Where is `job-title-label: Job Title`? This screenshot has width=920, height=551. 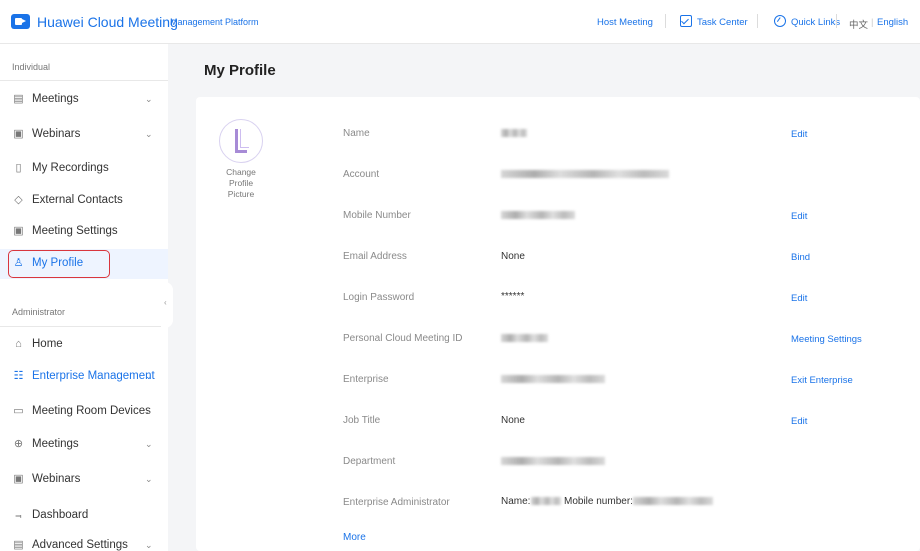 job-title-label: Job Title is located at coordinates (362, 420).